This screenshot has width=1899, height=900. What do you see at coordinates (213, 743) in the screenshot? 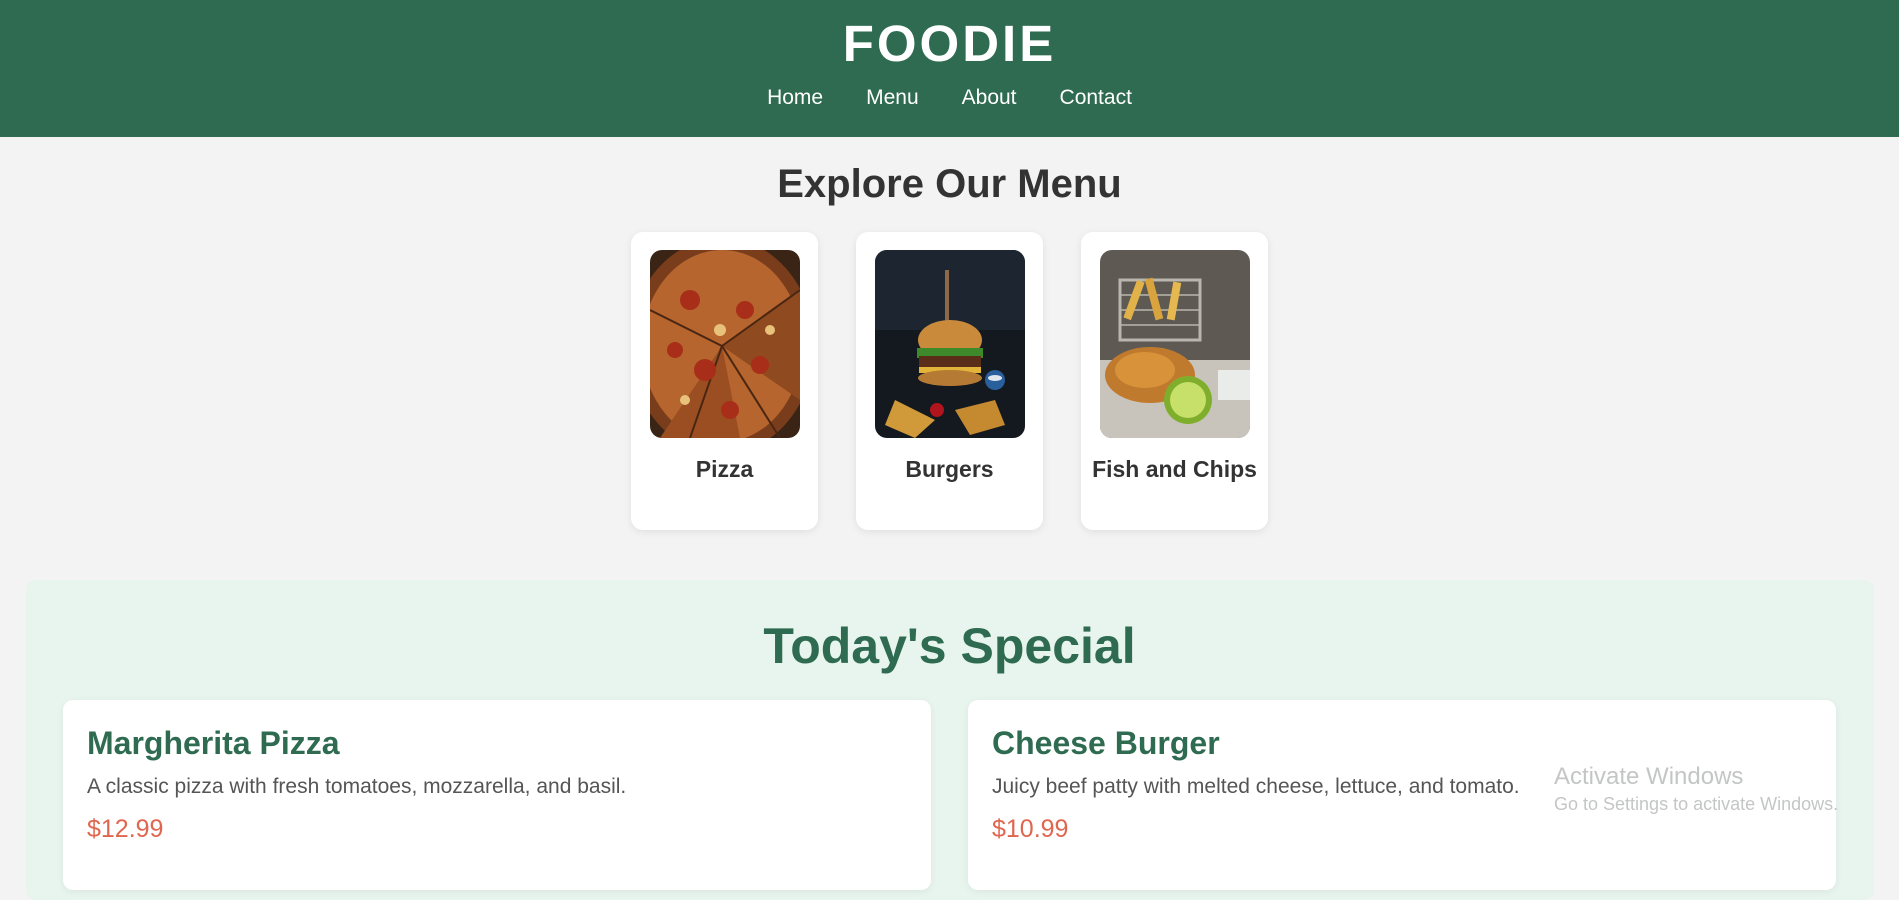
I see `special-item-name: Margherita Pizza` at bounding box center [213, 743].